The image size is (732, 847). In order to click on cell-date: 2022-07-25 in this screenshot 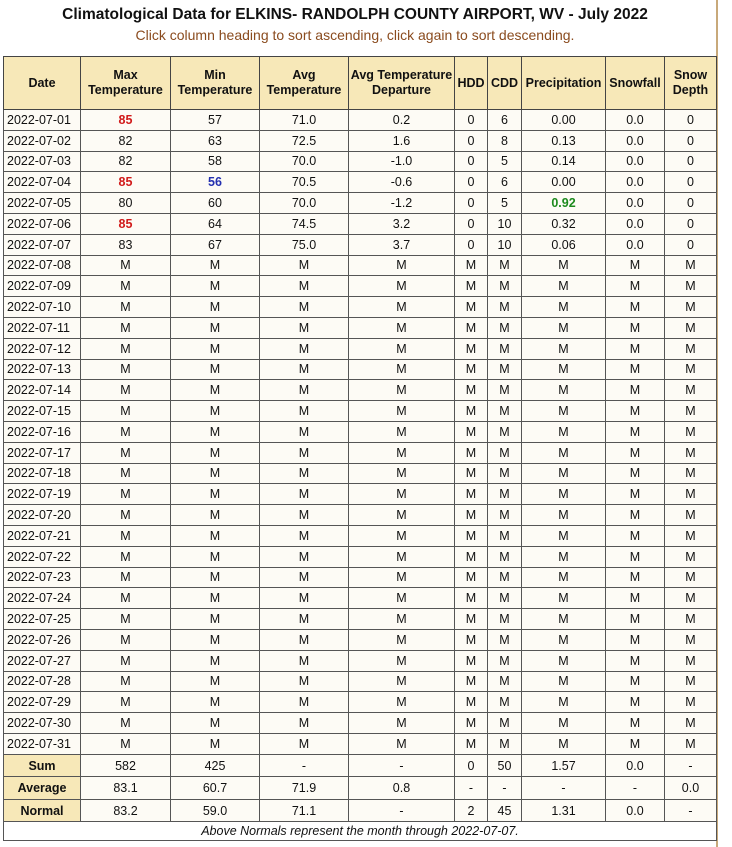, I will do `click(42, 619)`.